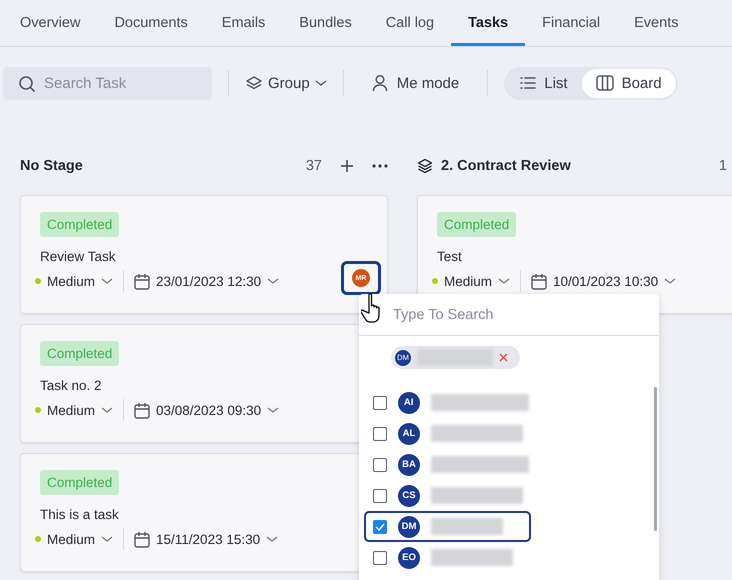  I want to click on task-count: 37, so click(314, 166).